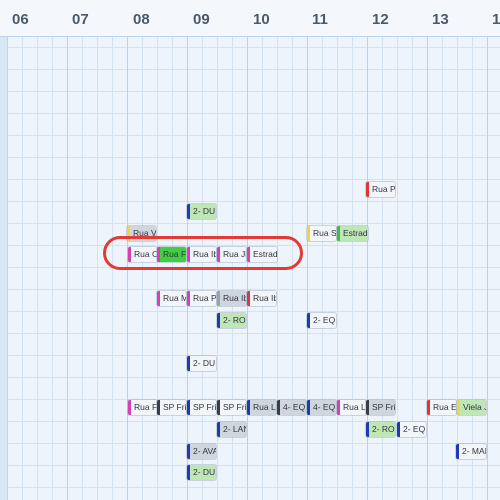  I want to click on hour-label-11: 11, so click(320, 19).